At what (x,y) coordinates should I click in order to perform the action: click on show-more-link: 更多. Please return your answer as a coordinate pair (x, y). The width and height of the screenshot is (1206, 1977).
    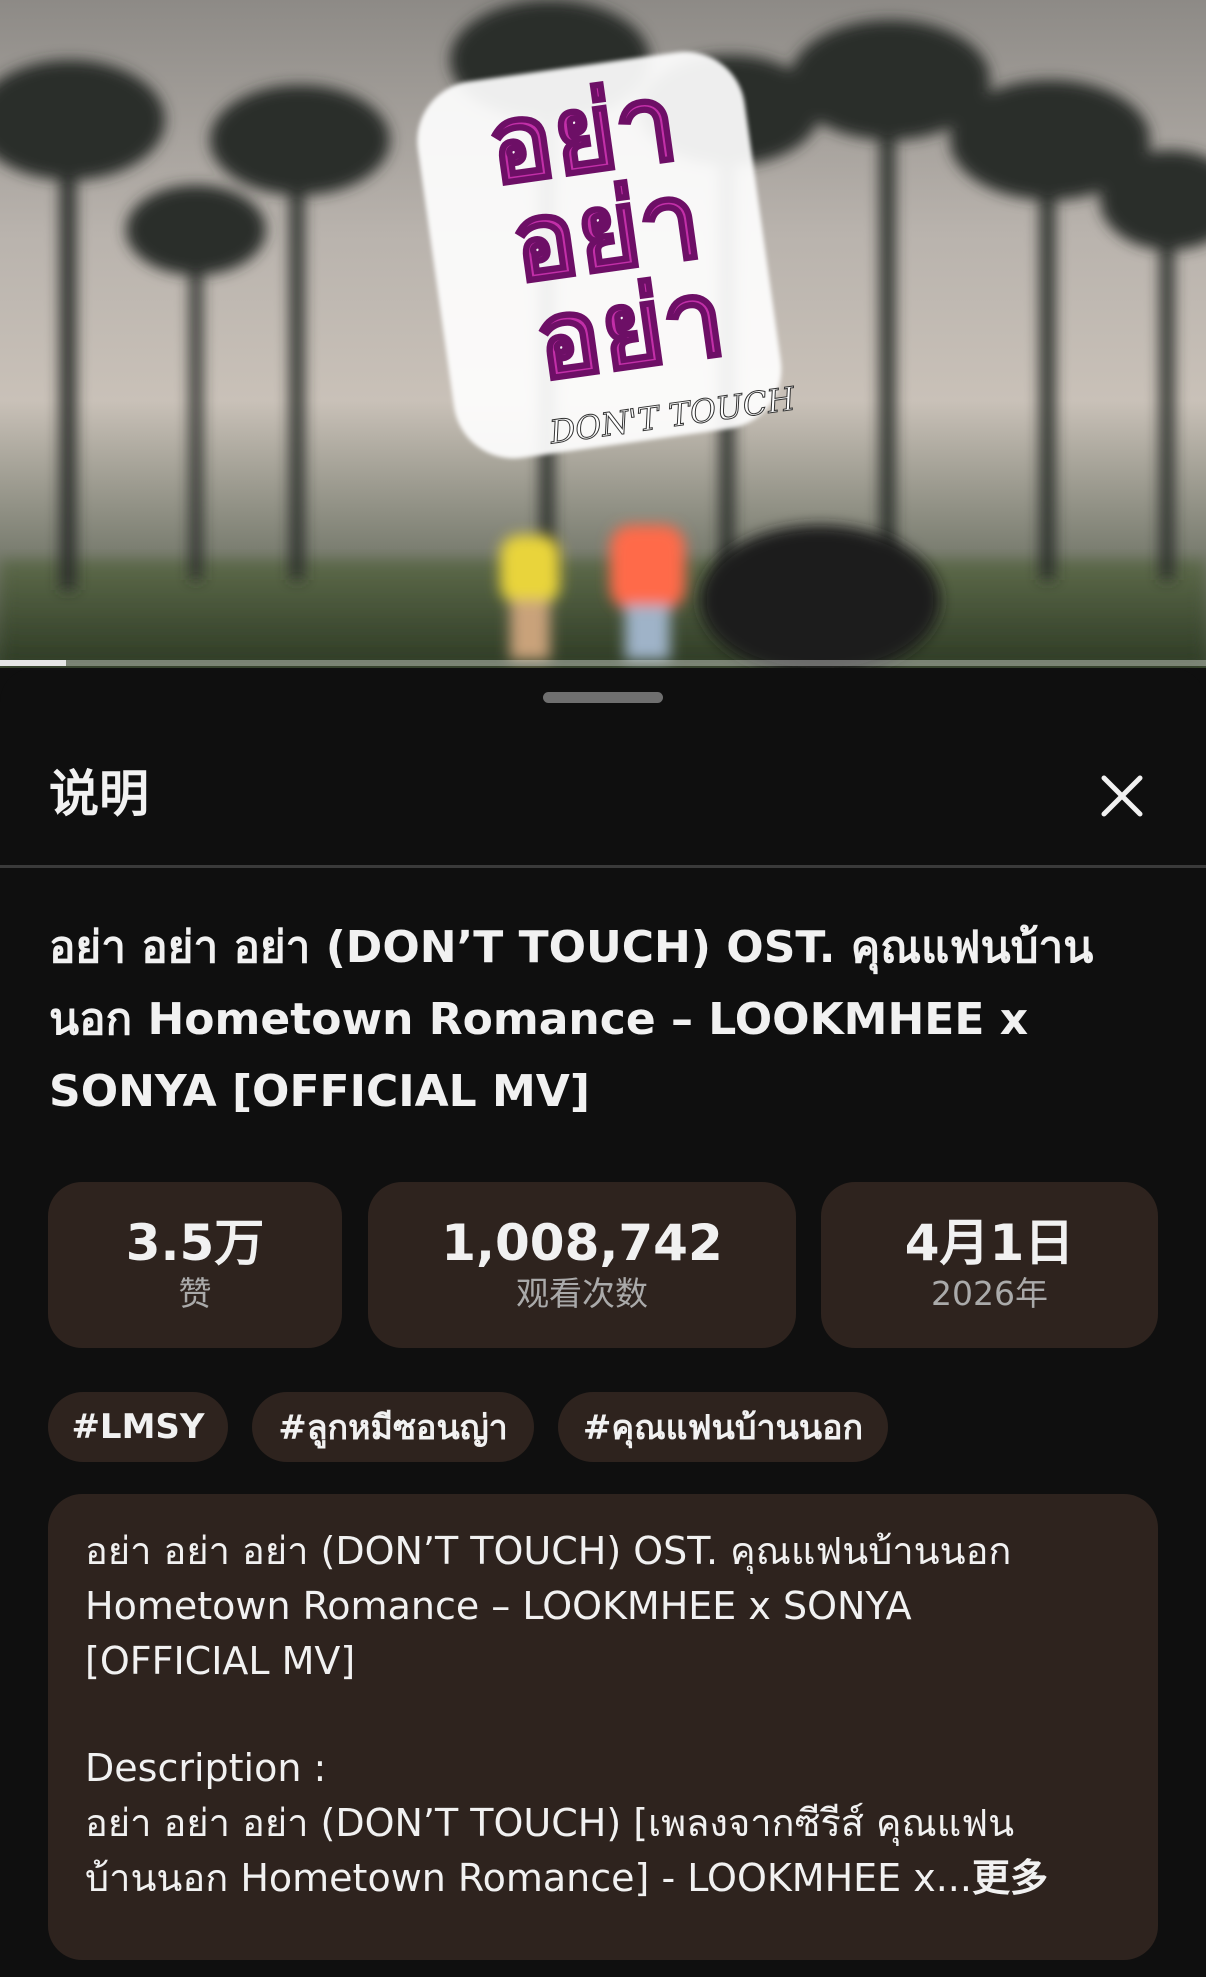
    Looking at the image, I should click on (1010, 1878).